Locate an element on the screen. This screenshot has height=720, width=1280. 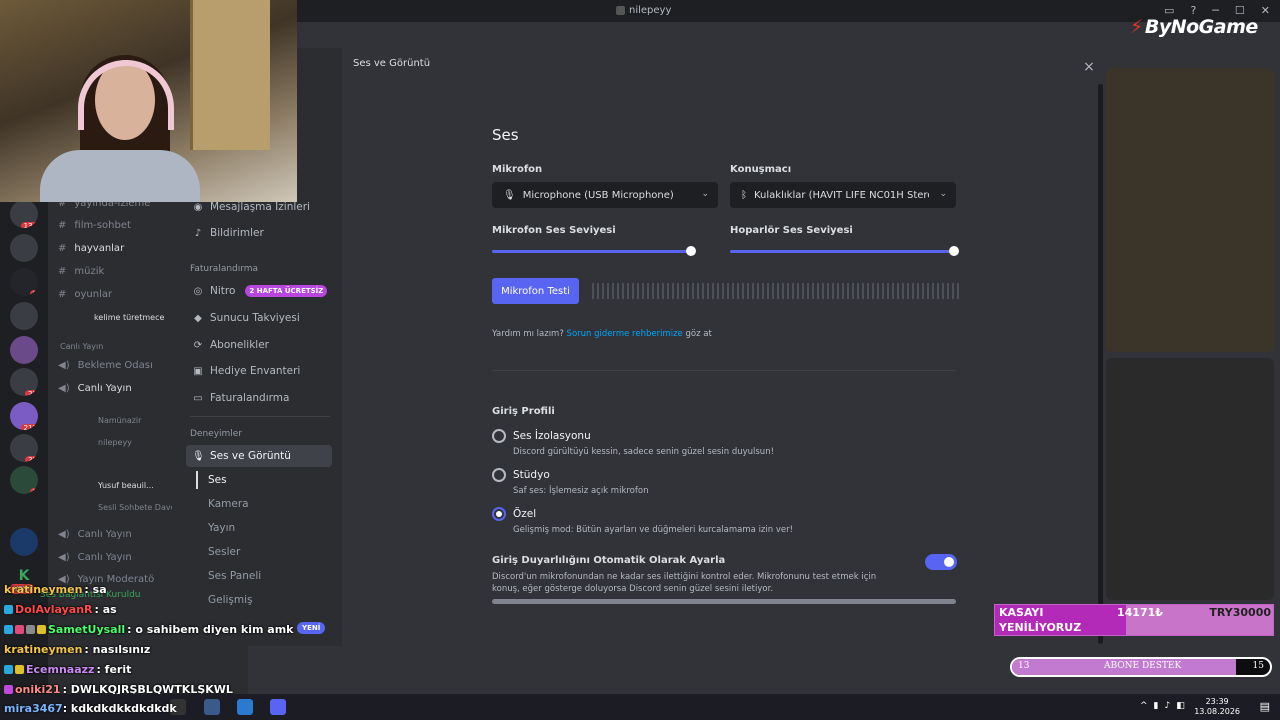
channel-item: kelime türetmece is located at coordinates (129, 317).